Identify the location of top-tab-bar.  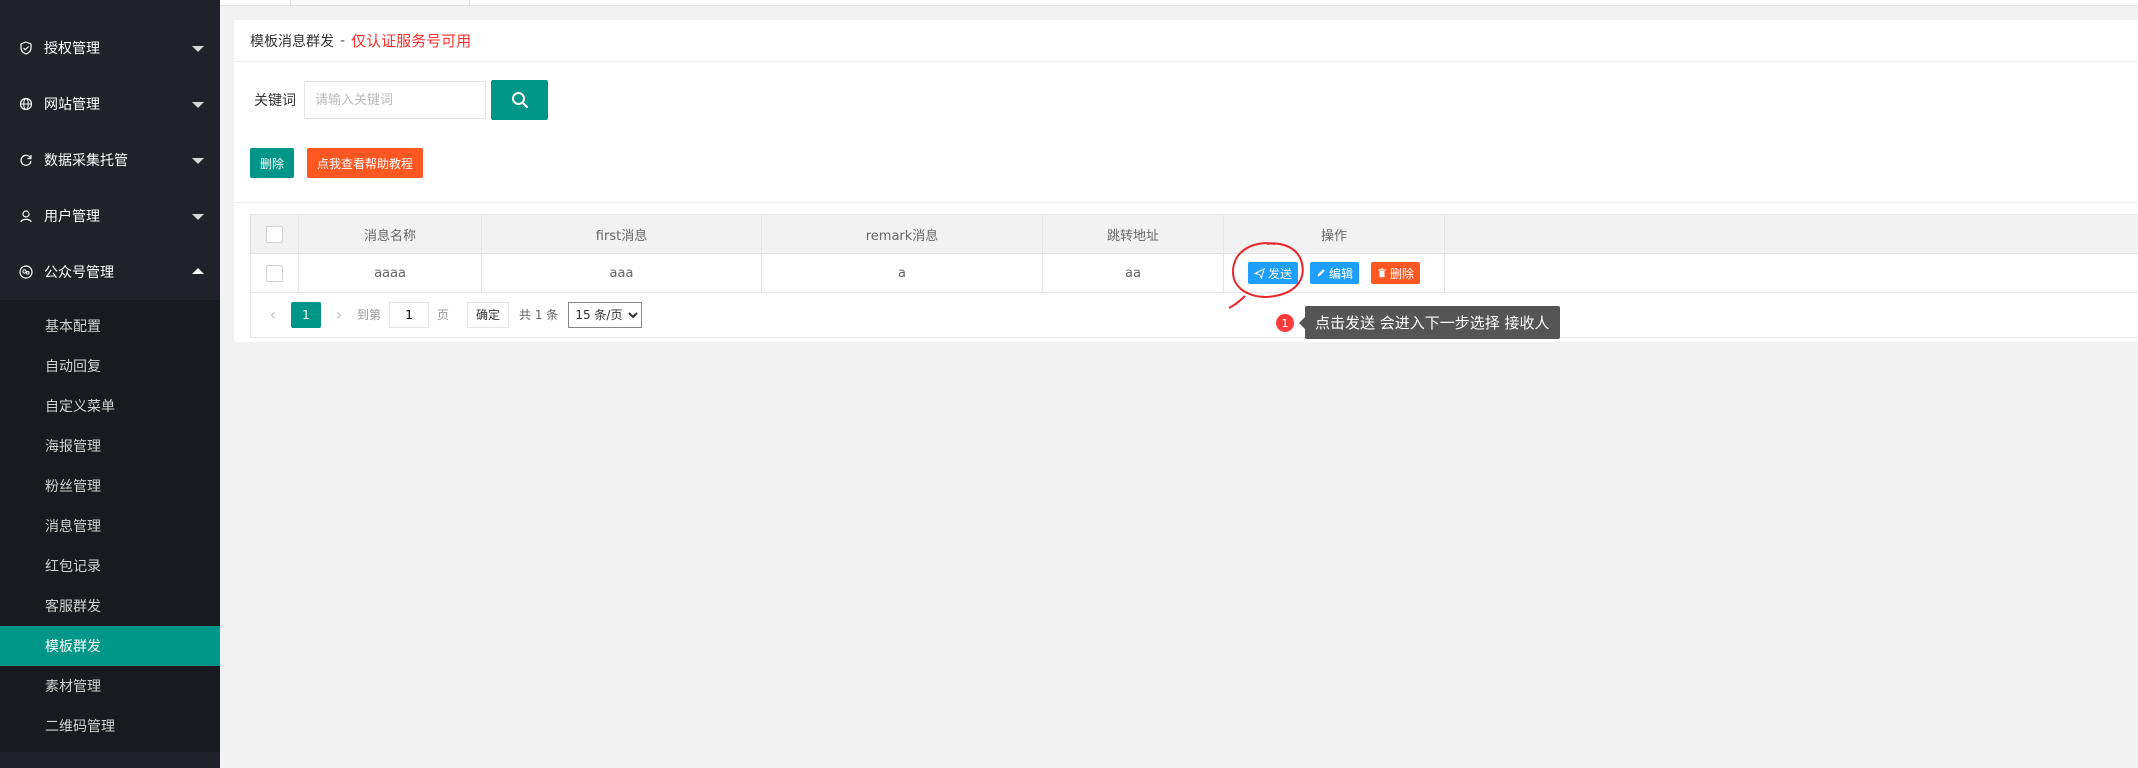
(1179, 3).